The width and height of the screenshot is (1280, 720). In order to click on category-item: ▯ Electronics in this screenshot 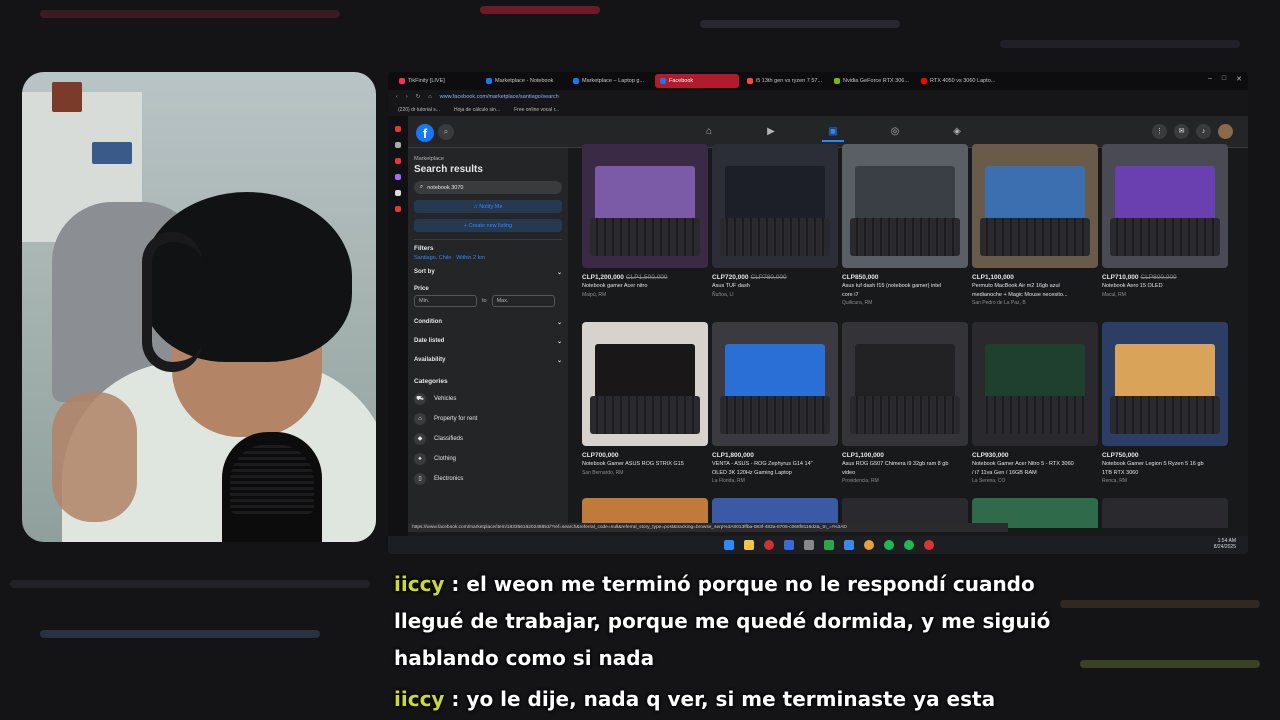, I will do `click(488, 479)`.